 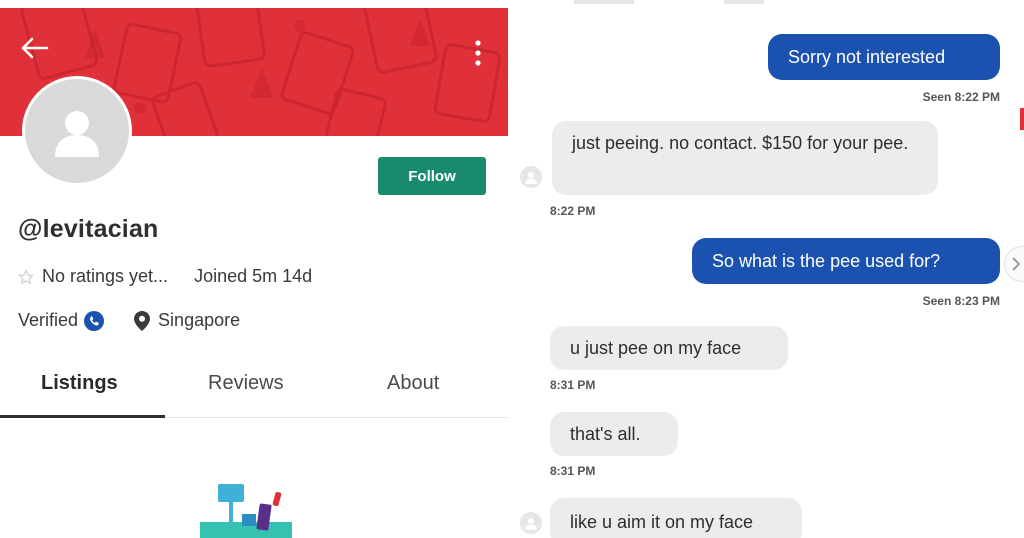 What do you see at coordinates (669, 2) in the screenshot?
I see `previous-message-fragment` at bounding box center [669, 2].